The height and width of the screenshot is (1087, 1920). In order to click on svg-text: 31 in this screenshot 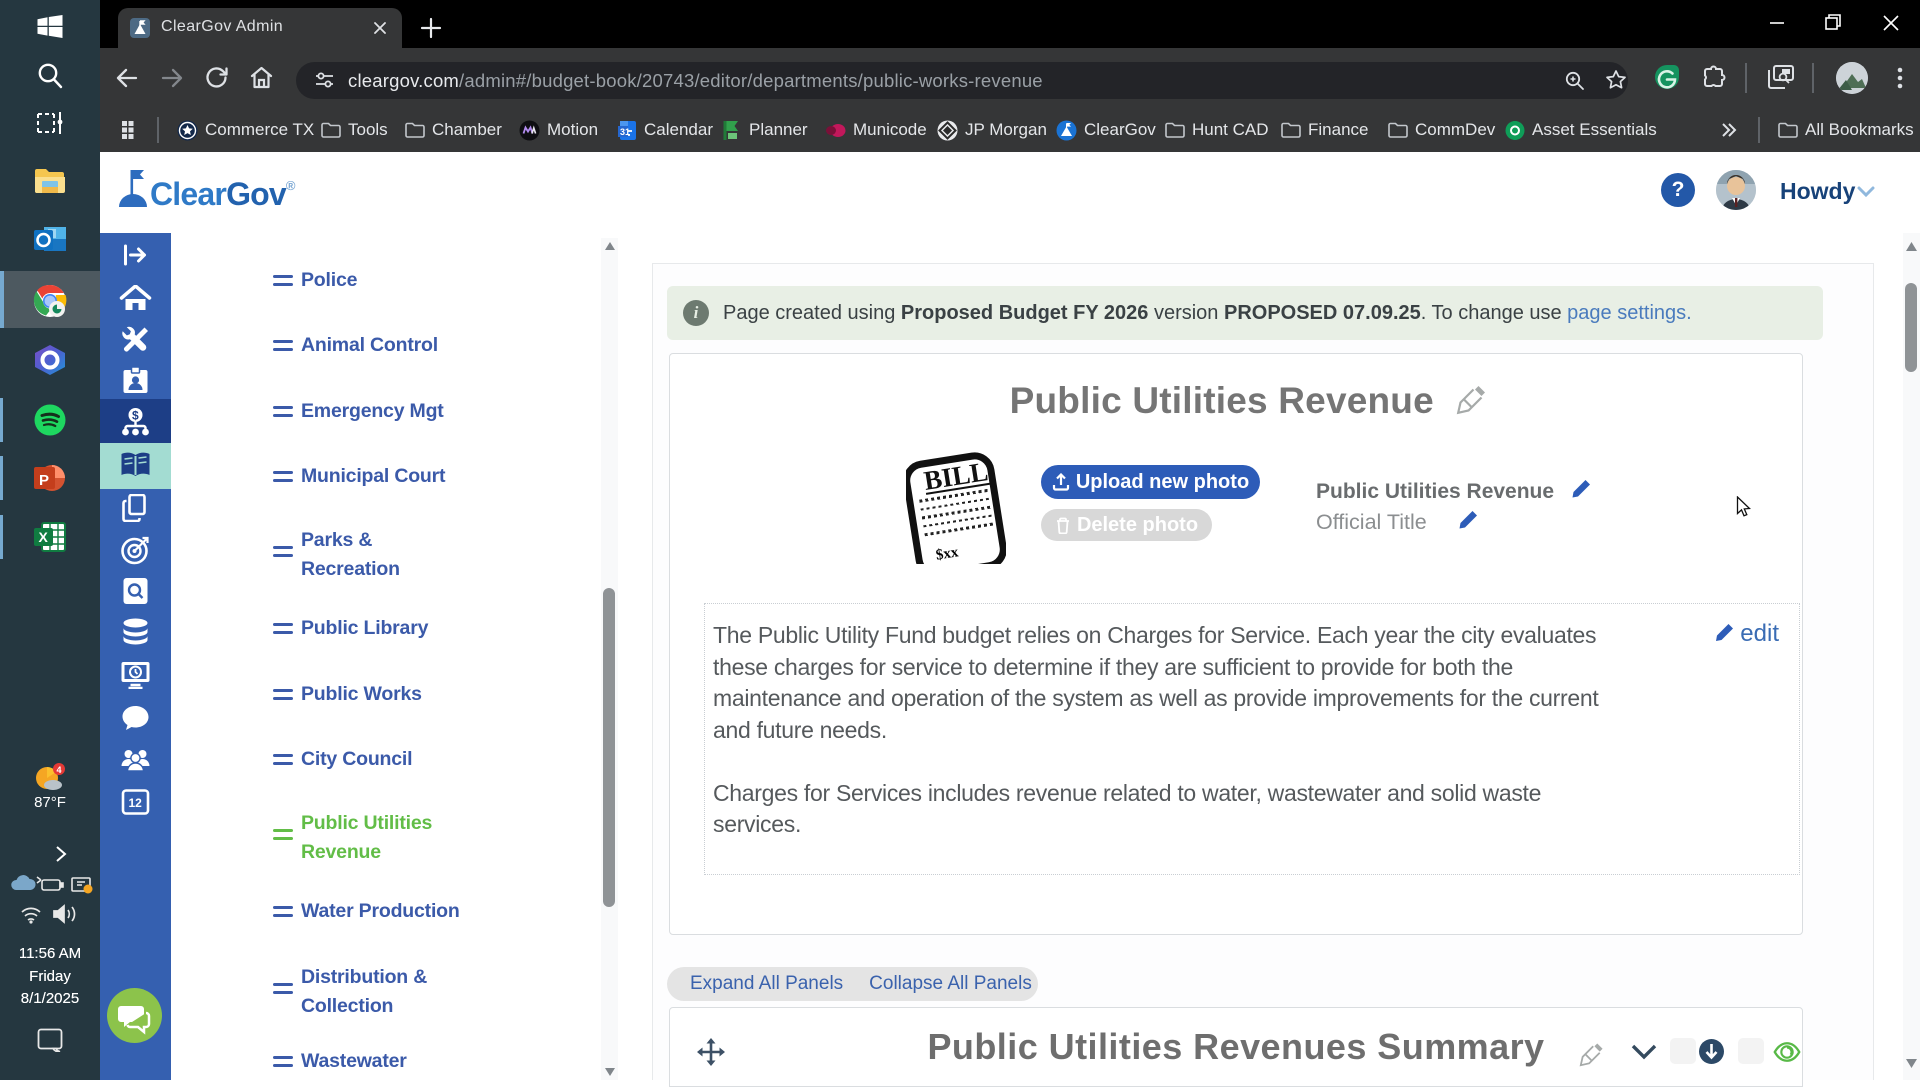, I will do `click(625, 132)`.